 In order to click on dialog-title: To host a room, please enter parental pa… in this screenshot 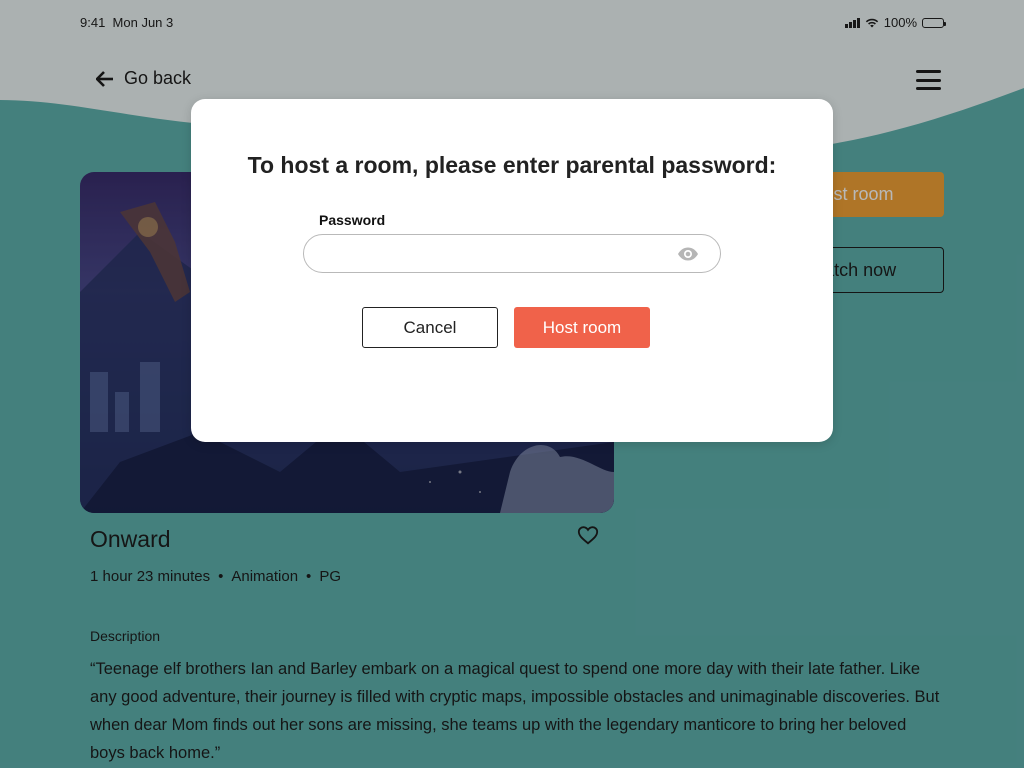, I will do `click(512, 165)`.